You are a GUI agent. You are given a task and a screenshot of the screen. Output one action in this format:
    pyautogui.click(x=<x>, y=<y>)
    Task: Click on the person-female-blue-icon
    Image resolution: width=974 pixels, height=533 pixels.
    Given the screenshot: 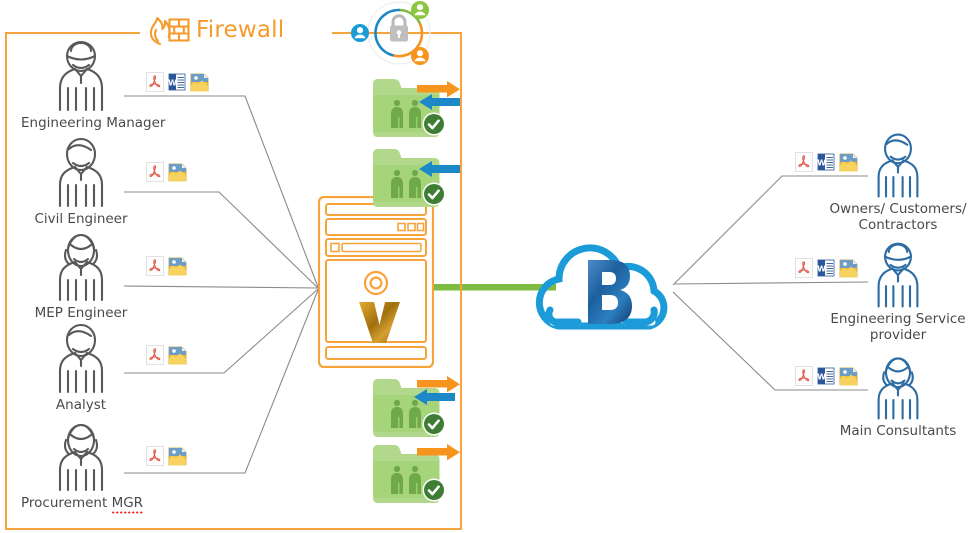 What is the action you would take?
    pyautogui.click(x=898, y=388)
    